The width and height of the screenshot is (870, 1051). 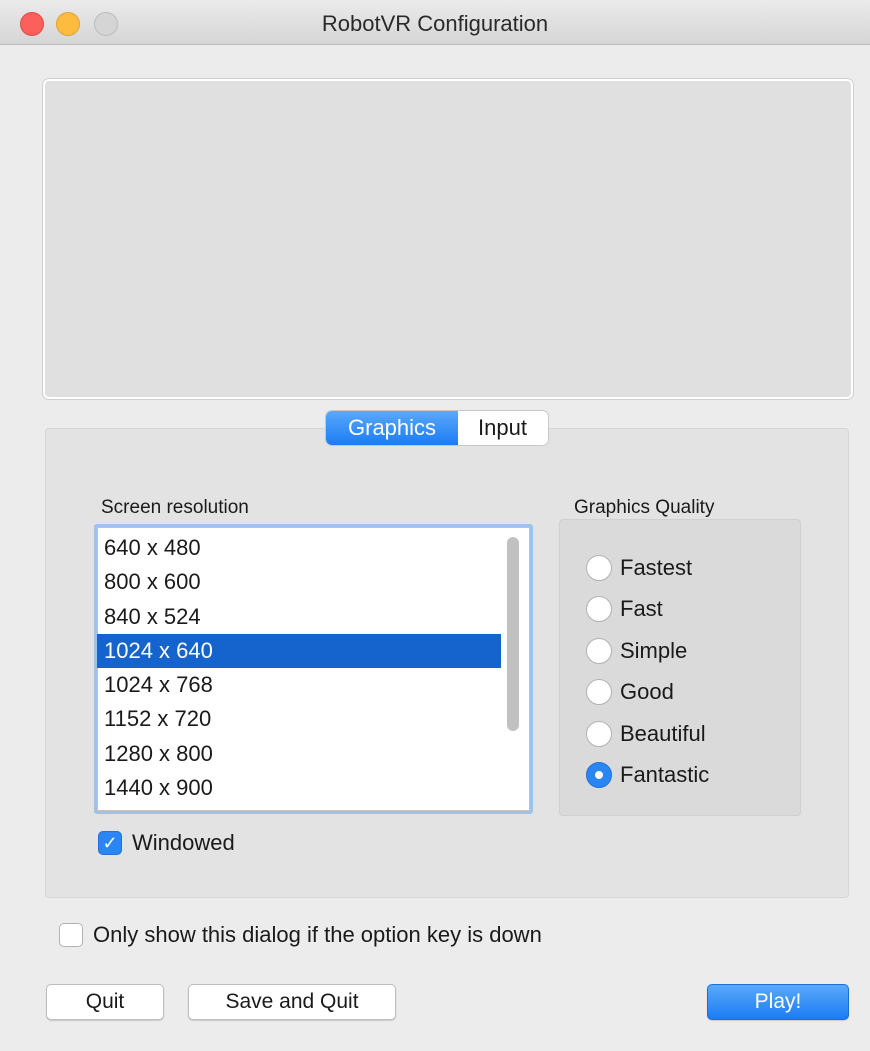 I want to click on radio-button-selected, so click(x=599, y=775).